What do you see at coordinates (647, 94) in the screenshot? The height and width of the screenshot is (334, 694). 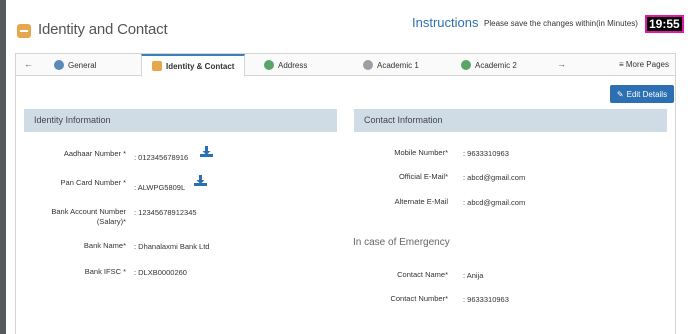 I see `edit-details-label: Edit Details` at bounding box center [647, 94].